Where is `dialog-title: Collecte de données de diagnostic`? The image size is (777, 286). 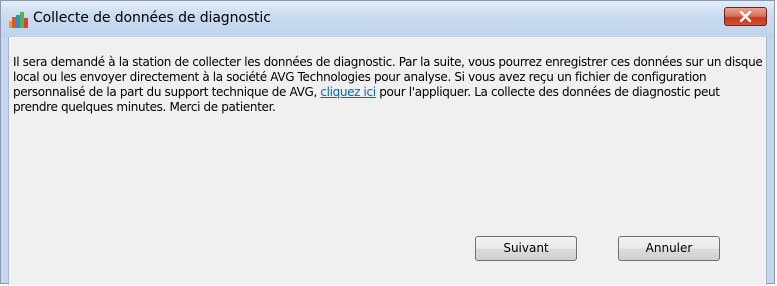 dialog-title: Collecte de données de diagnostic is located at coordinates (152, 18).